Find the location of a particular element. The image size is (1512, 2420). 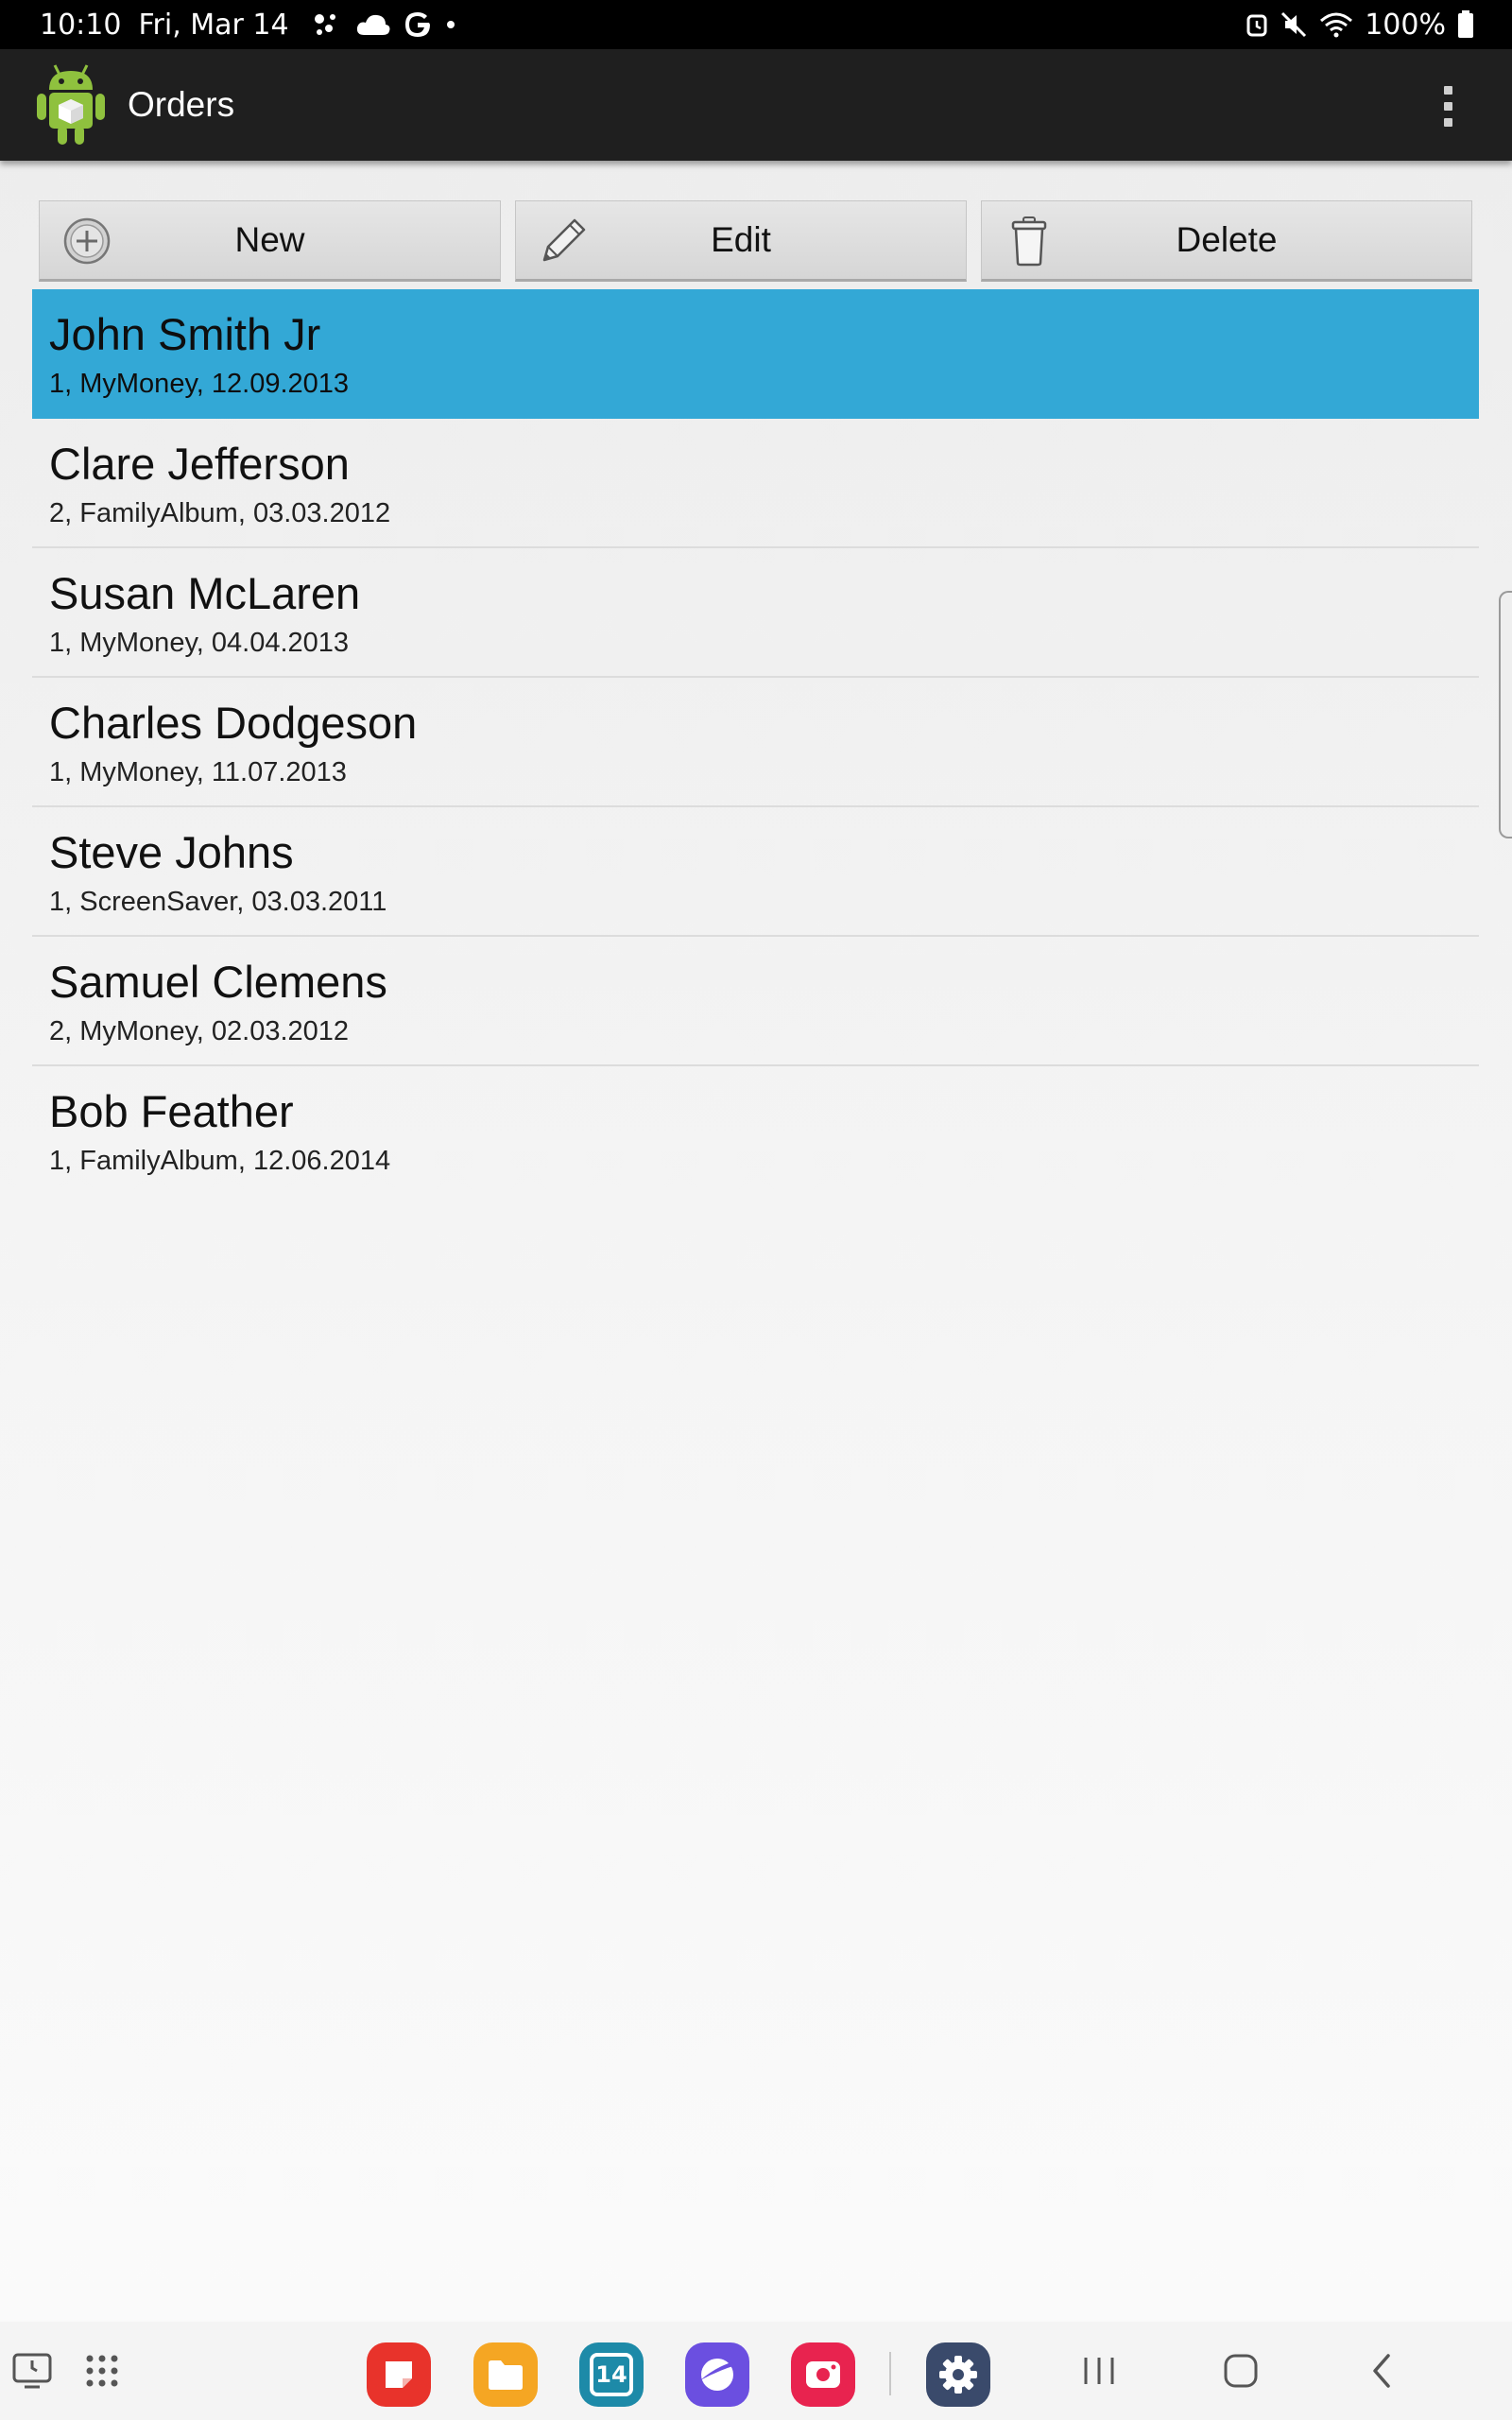

calendar-icon: 14 is located at coordinates (611, 2374).